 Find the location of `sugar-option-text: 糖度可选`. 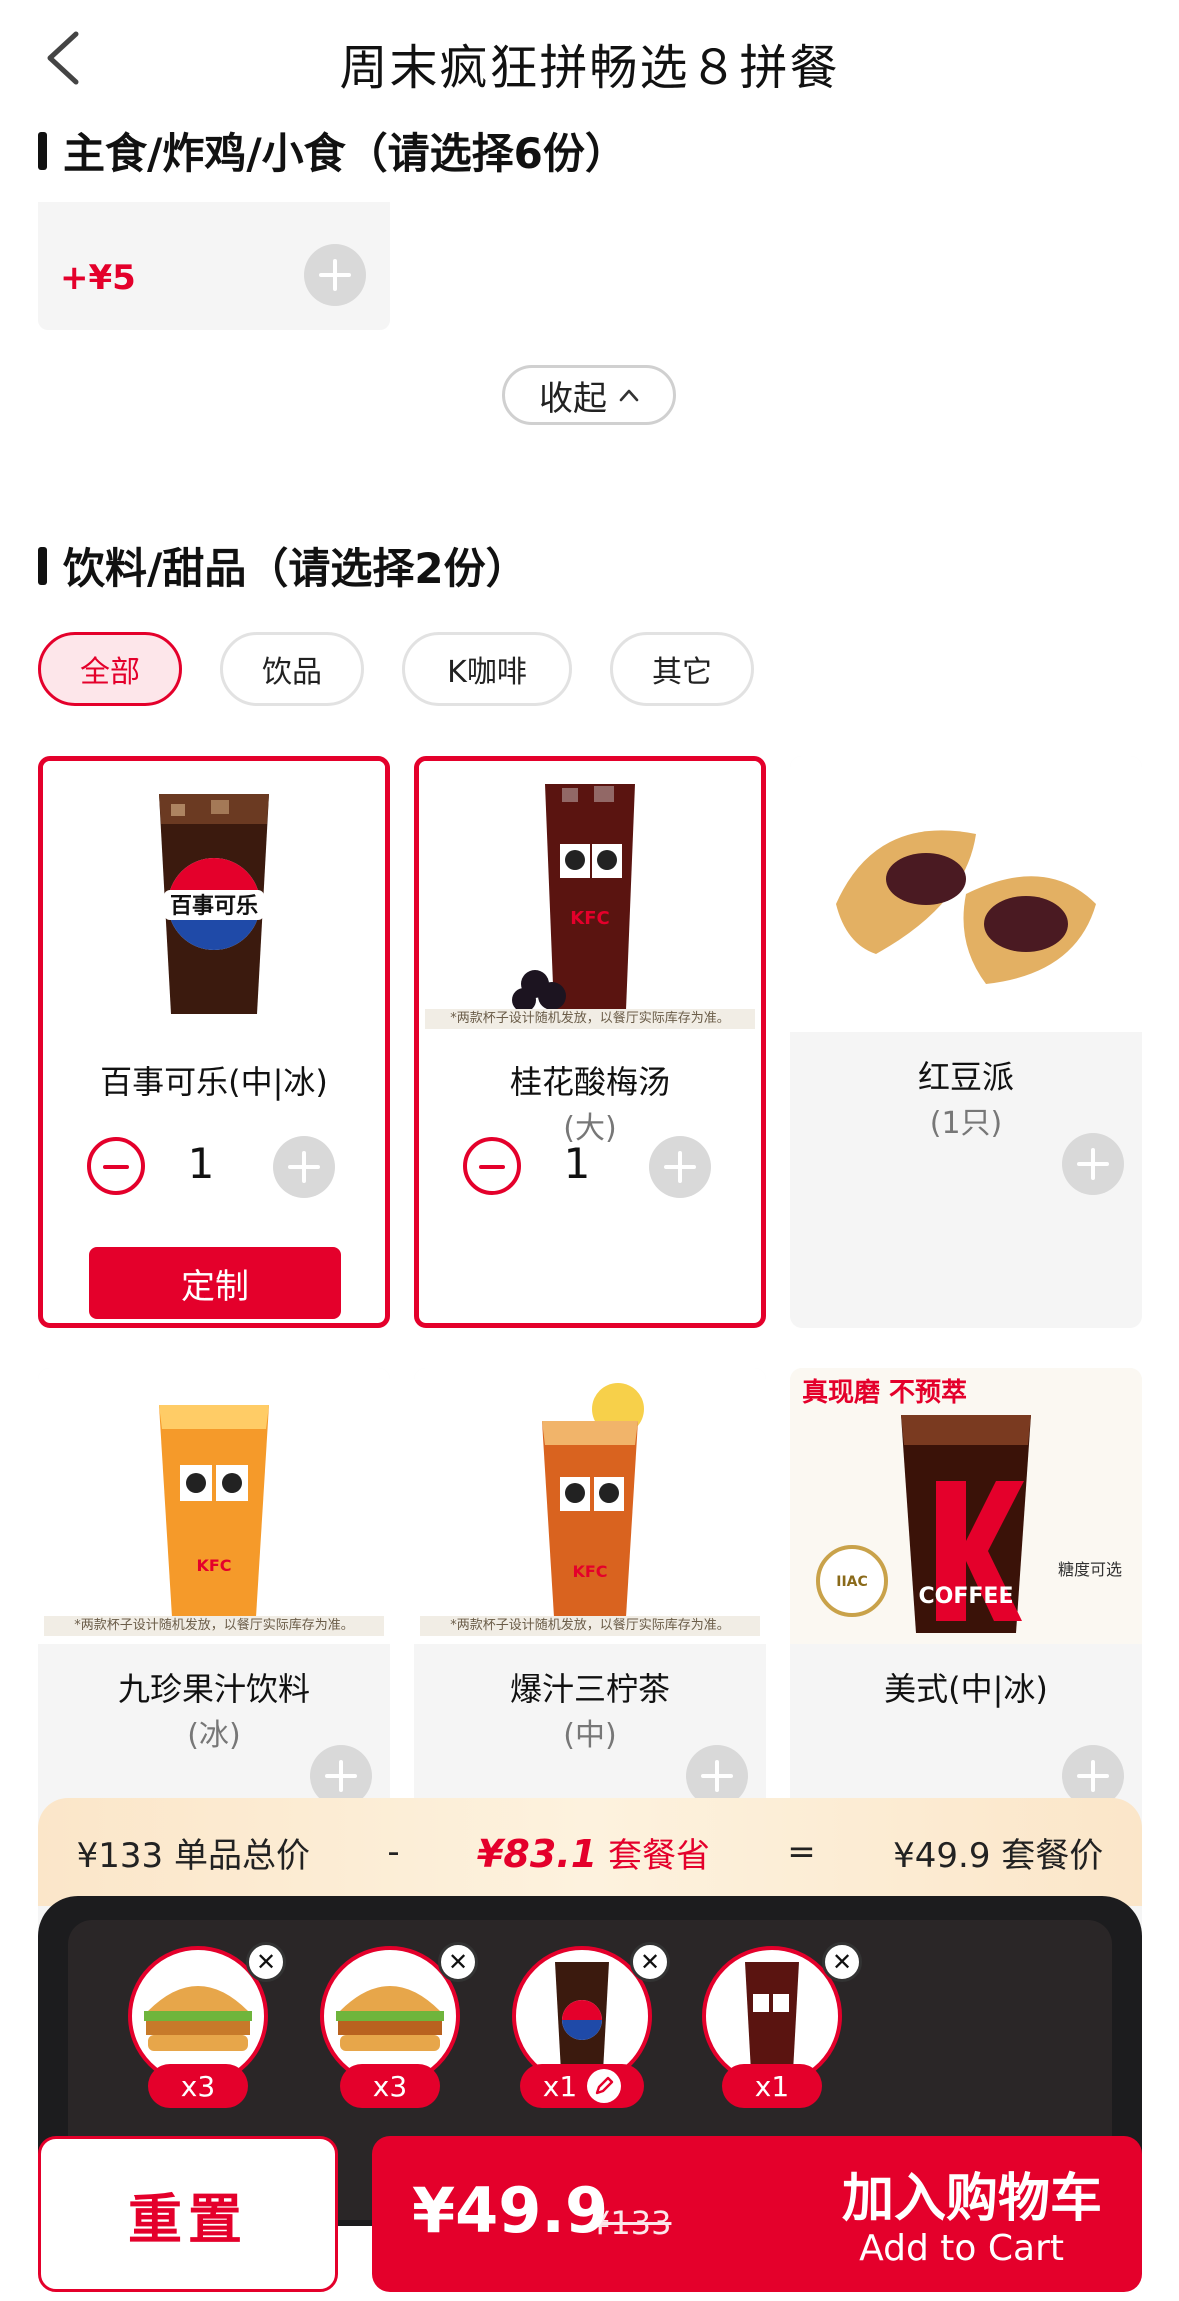

sugar-option-text: 糖度可选 is located at coordinates (1090, 1569).